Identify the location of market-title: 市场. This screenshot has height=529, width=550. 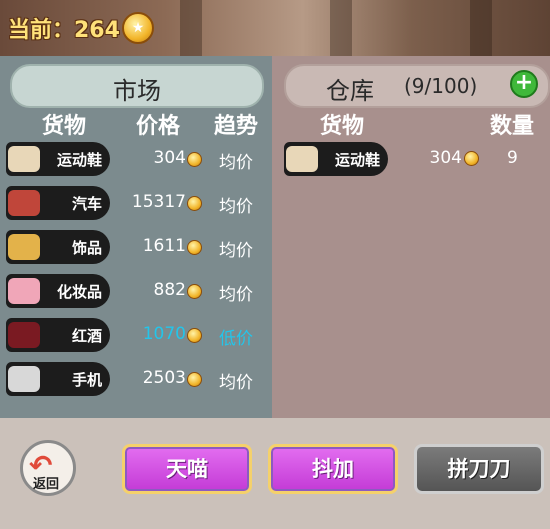
(137, 91).